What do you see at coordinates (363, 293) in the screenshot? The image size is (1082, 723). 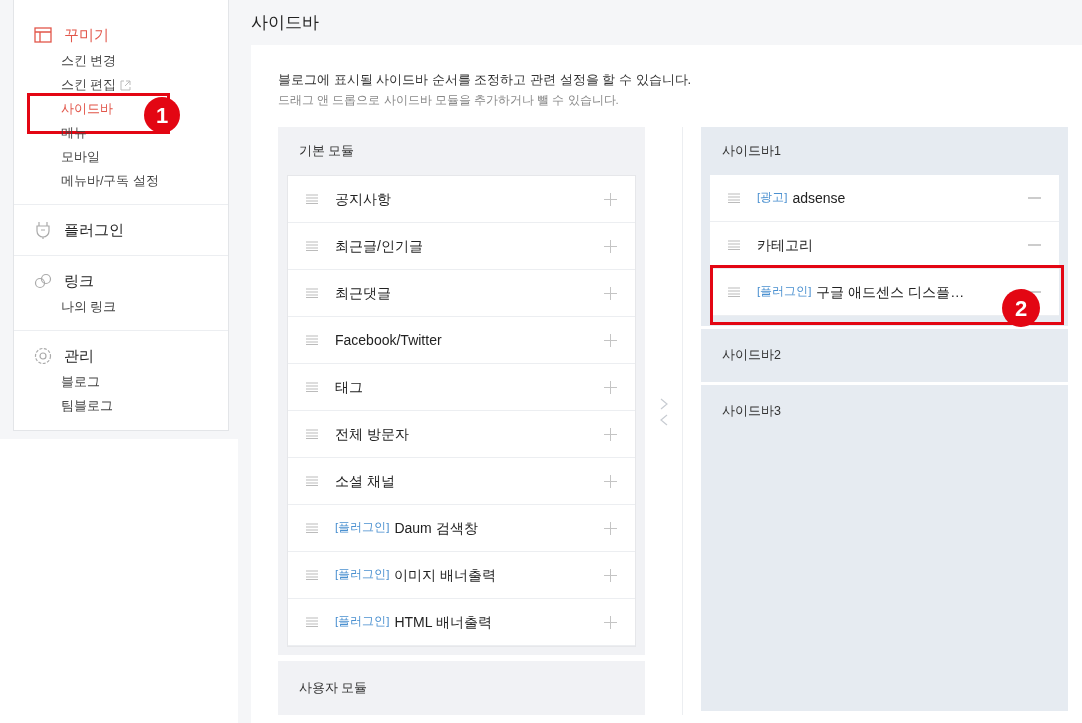 I see `module-name: 최근댓글` at bounding box center [363, 293].